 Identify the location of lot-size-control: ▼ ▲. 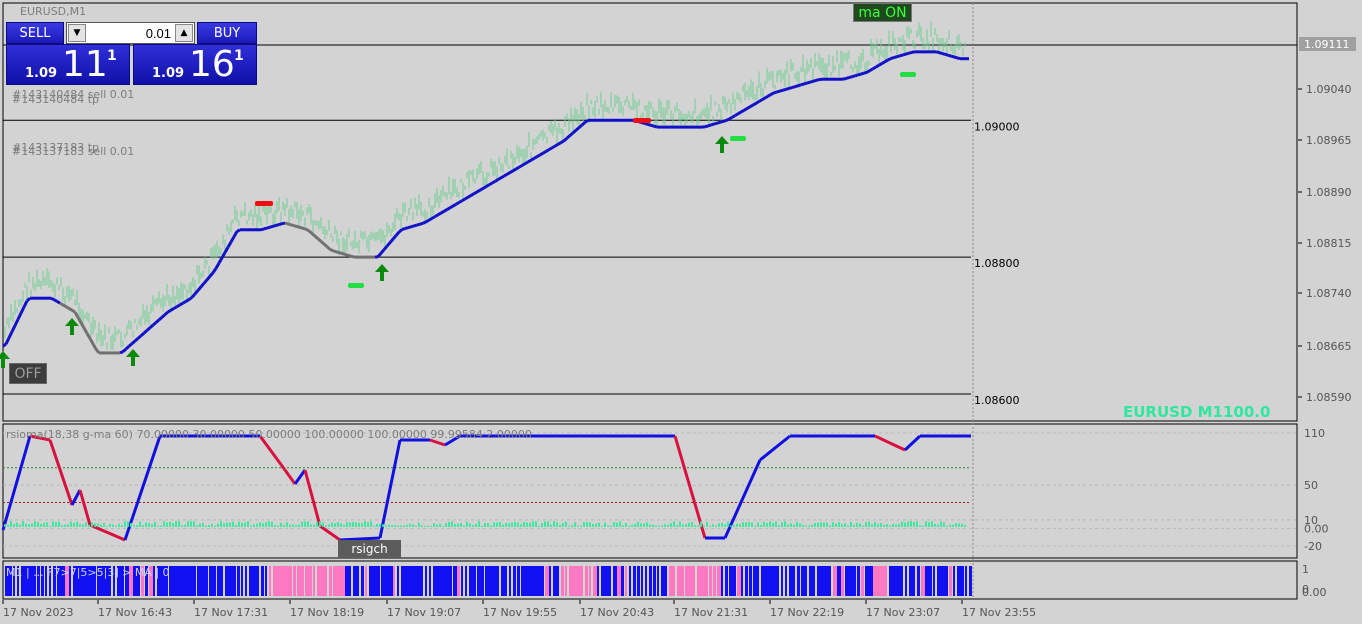
(130, 33).